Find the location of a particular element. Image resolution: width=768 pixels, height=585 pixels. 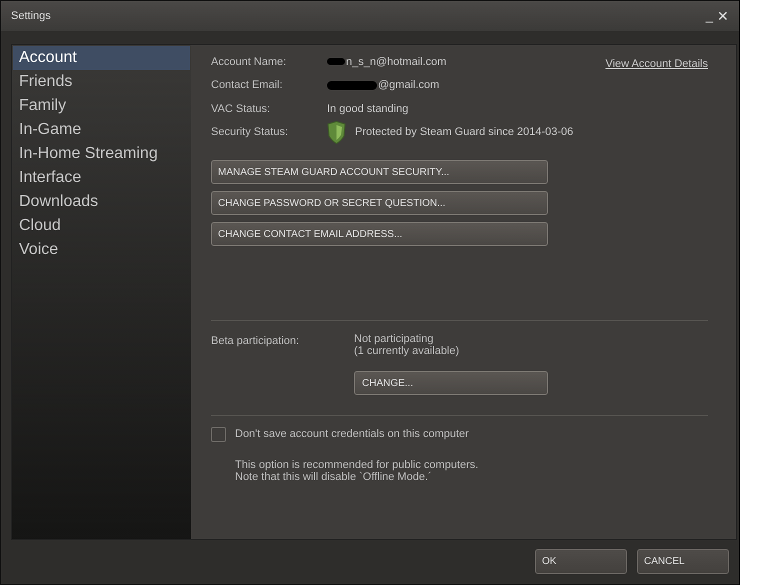

field-label: VAC Status: is located at coordinates (241, 109).